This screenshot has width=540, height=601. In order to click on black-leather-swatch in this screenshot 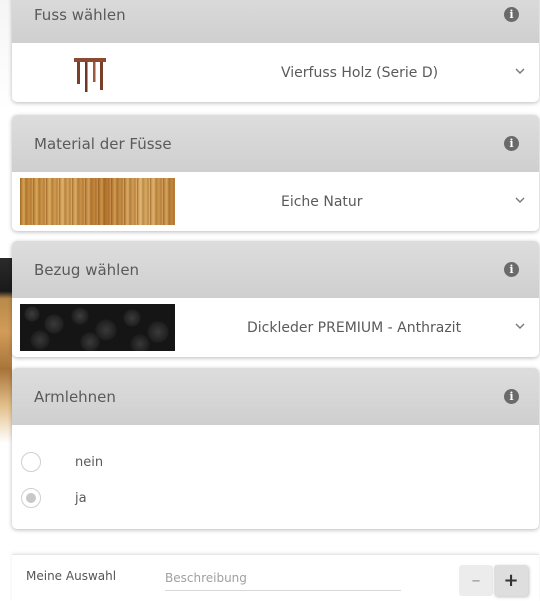, I will do `click(97, 327)`.